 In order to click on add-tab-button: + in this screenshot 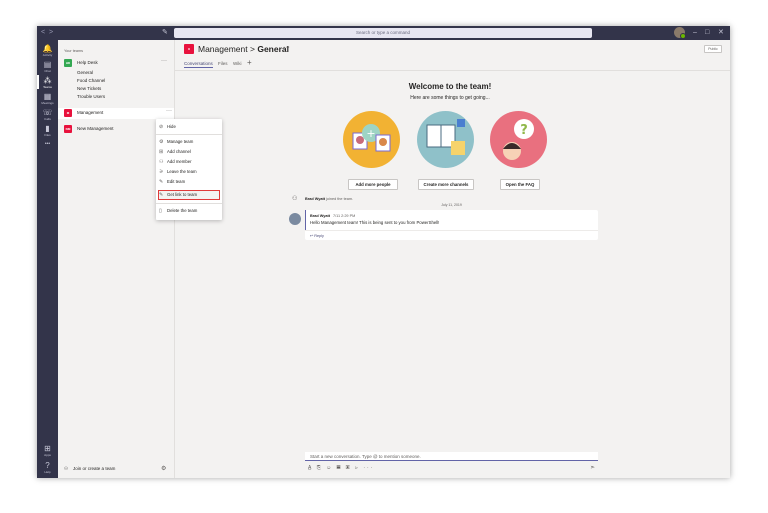, I will do `click(249, 62)`.